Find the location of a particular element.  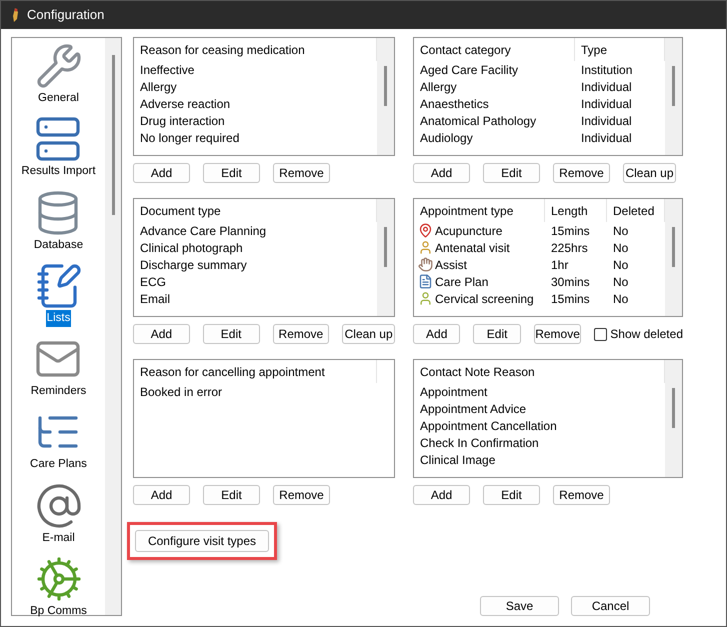

window-title: Configuration is located at coordinates (65, 15).